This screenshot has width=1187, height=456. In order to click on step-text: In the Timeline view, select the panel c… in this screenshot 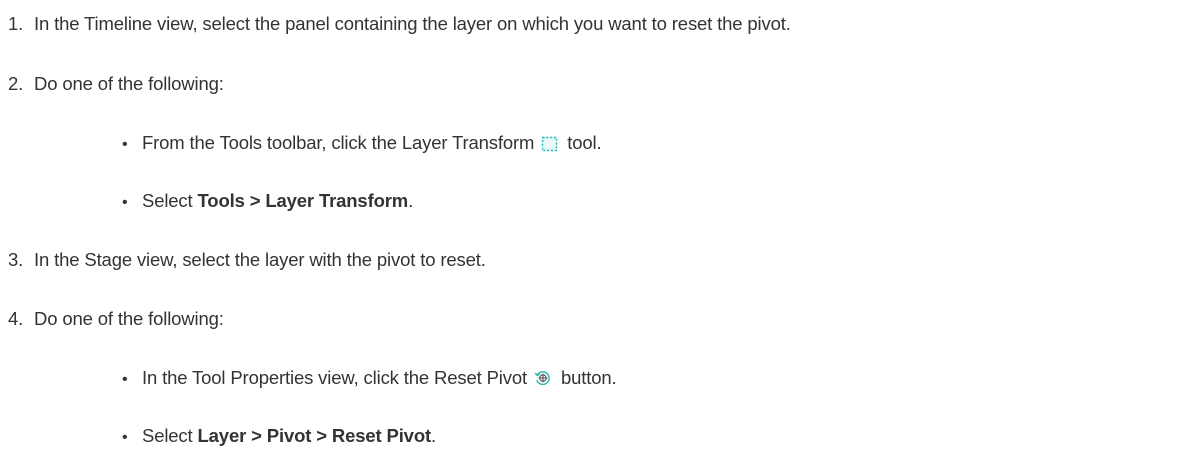, I will do `click(412, 23)`.